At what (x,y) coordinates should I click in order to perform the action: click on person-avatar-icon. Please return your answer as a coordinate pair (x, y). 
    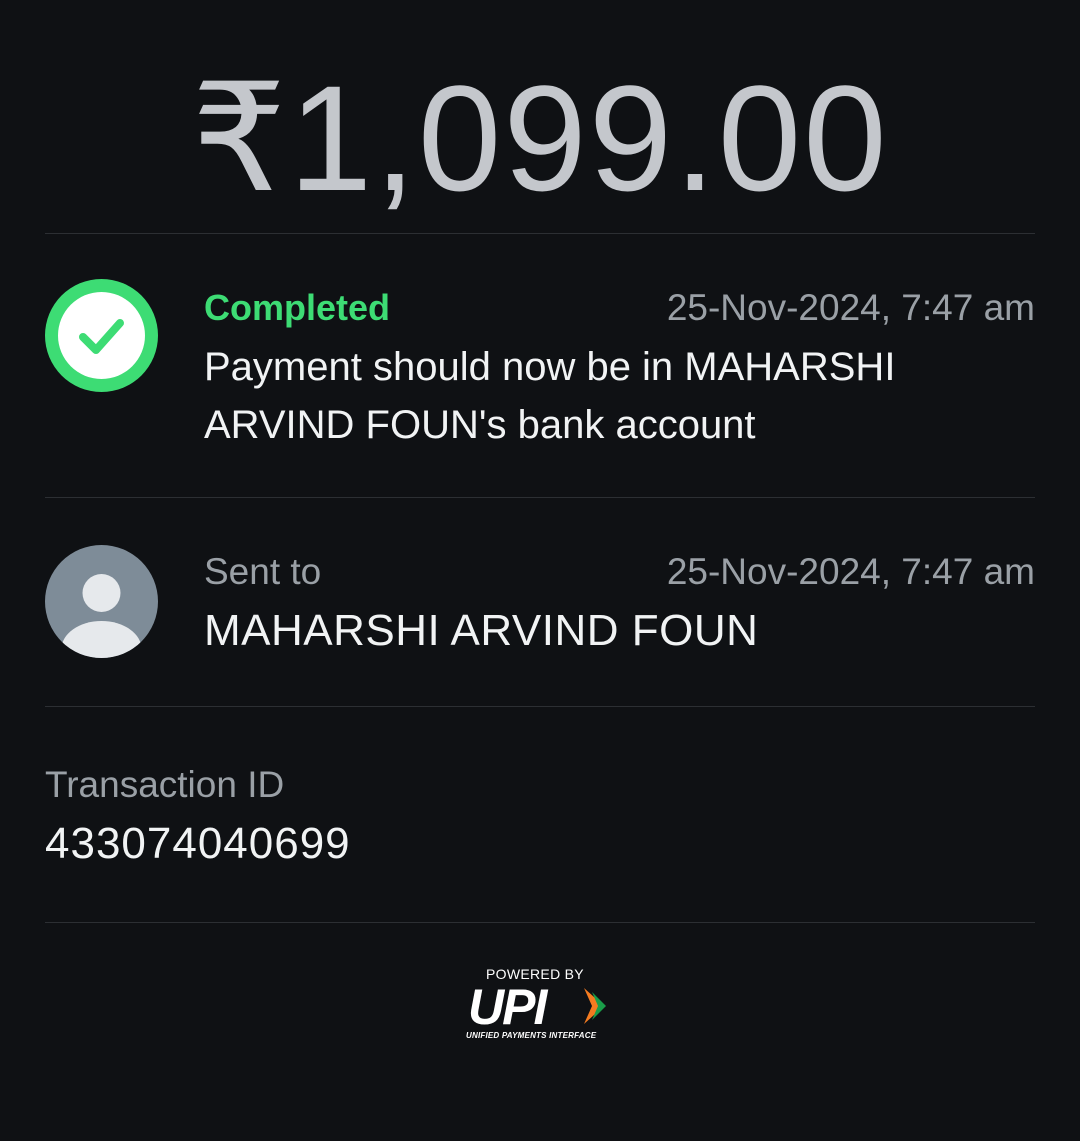
    Looking at the image, I should click on (101, 601).